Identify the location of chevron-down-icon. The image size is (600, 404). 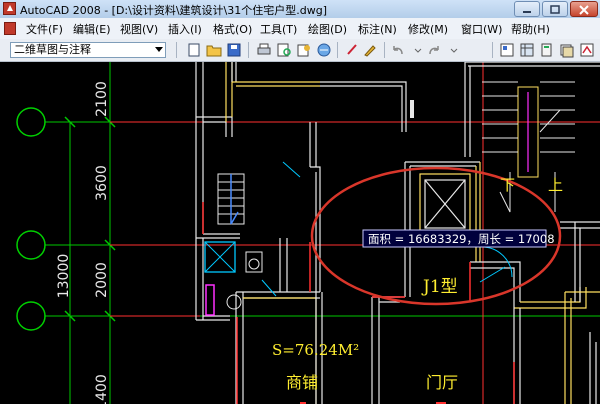
(159, 49).